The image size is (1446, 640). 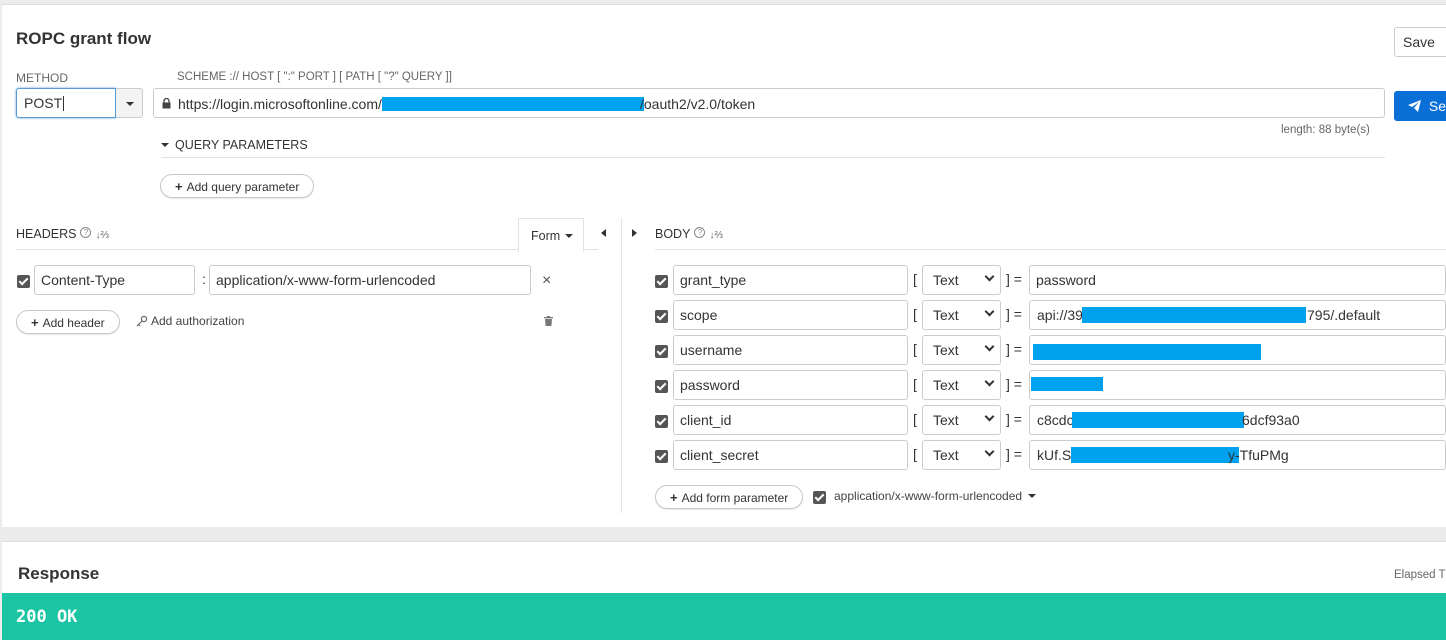 I want to click on headers-header: HEADERS? ↓⅔, so click(x=62, y=234).